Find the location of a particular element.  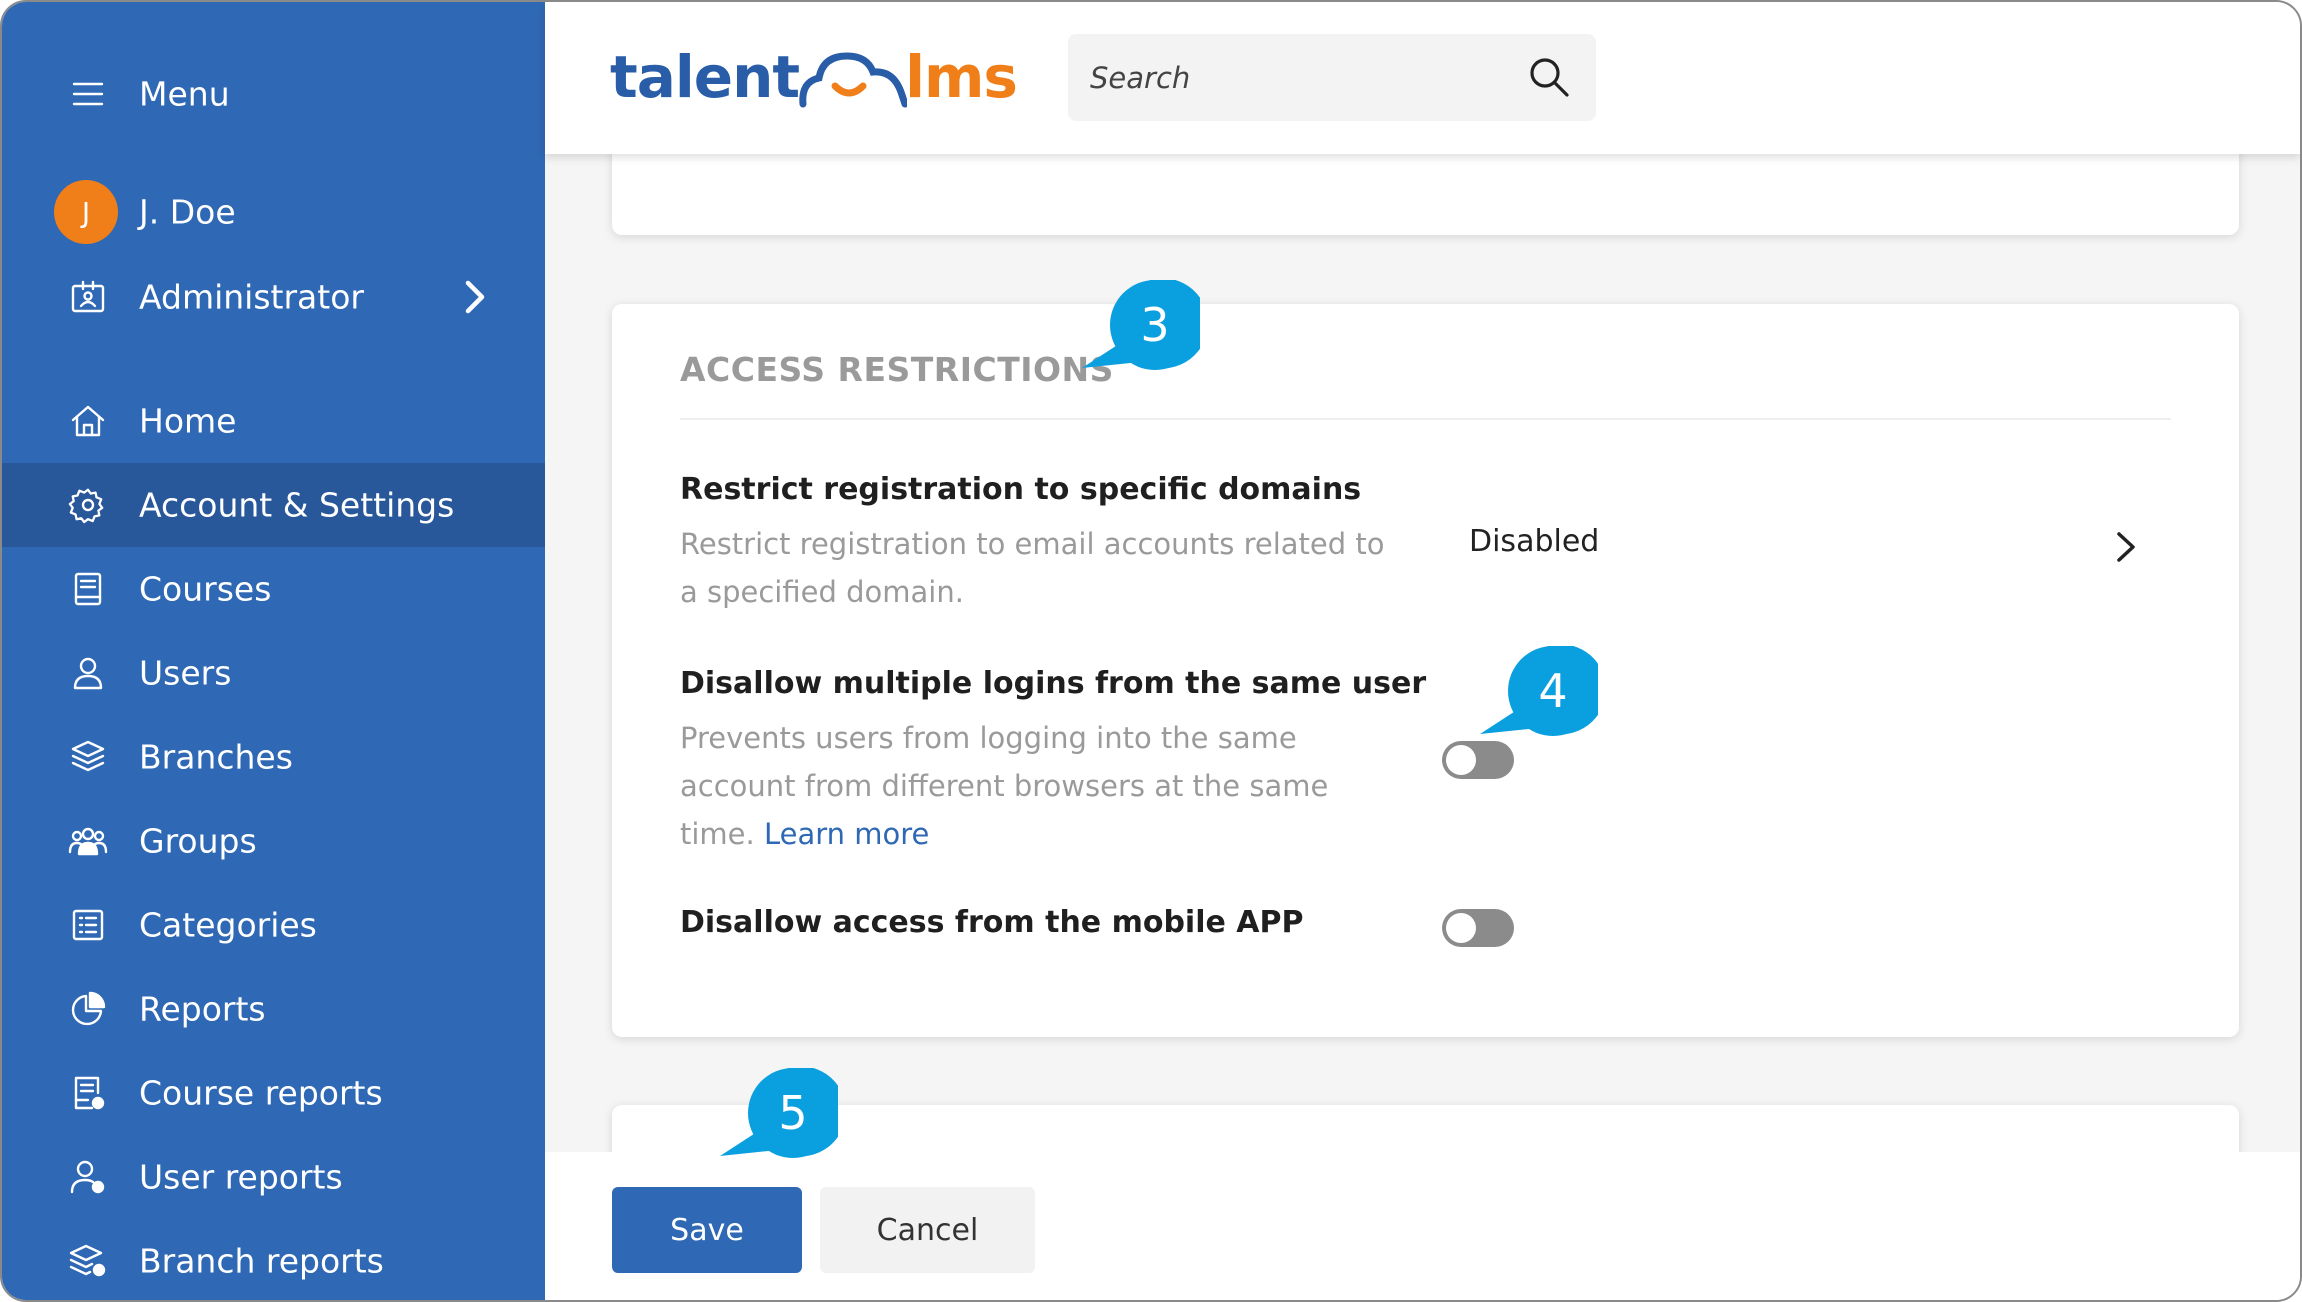

sidebar-item-course-reports: Course reports is located at coordinates (273, 1093).